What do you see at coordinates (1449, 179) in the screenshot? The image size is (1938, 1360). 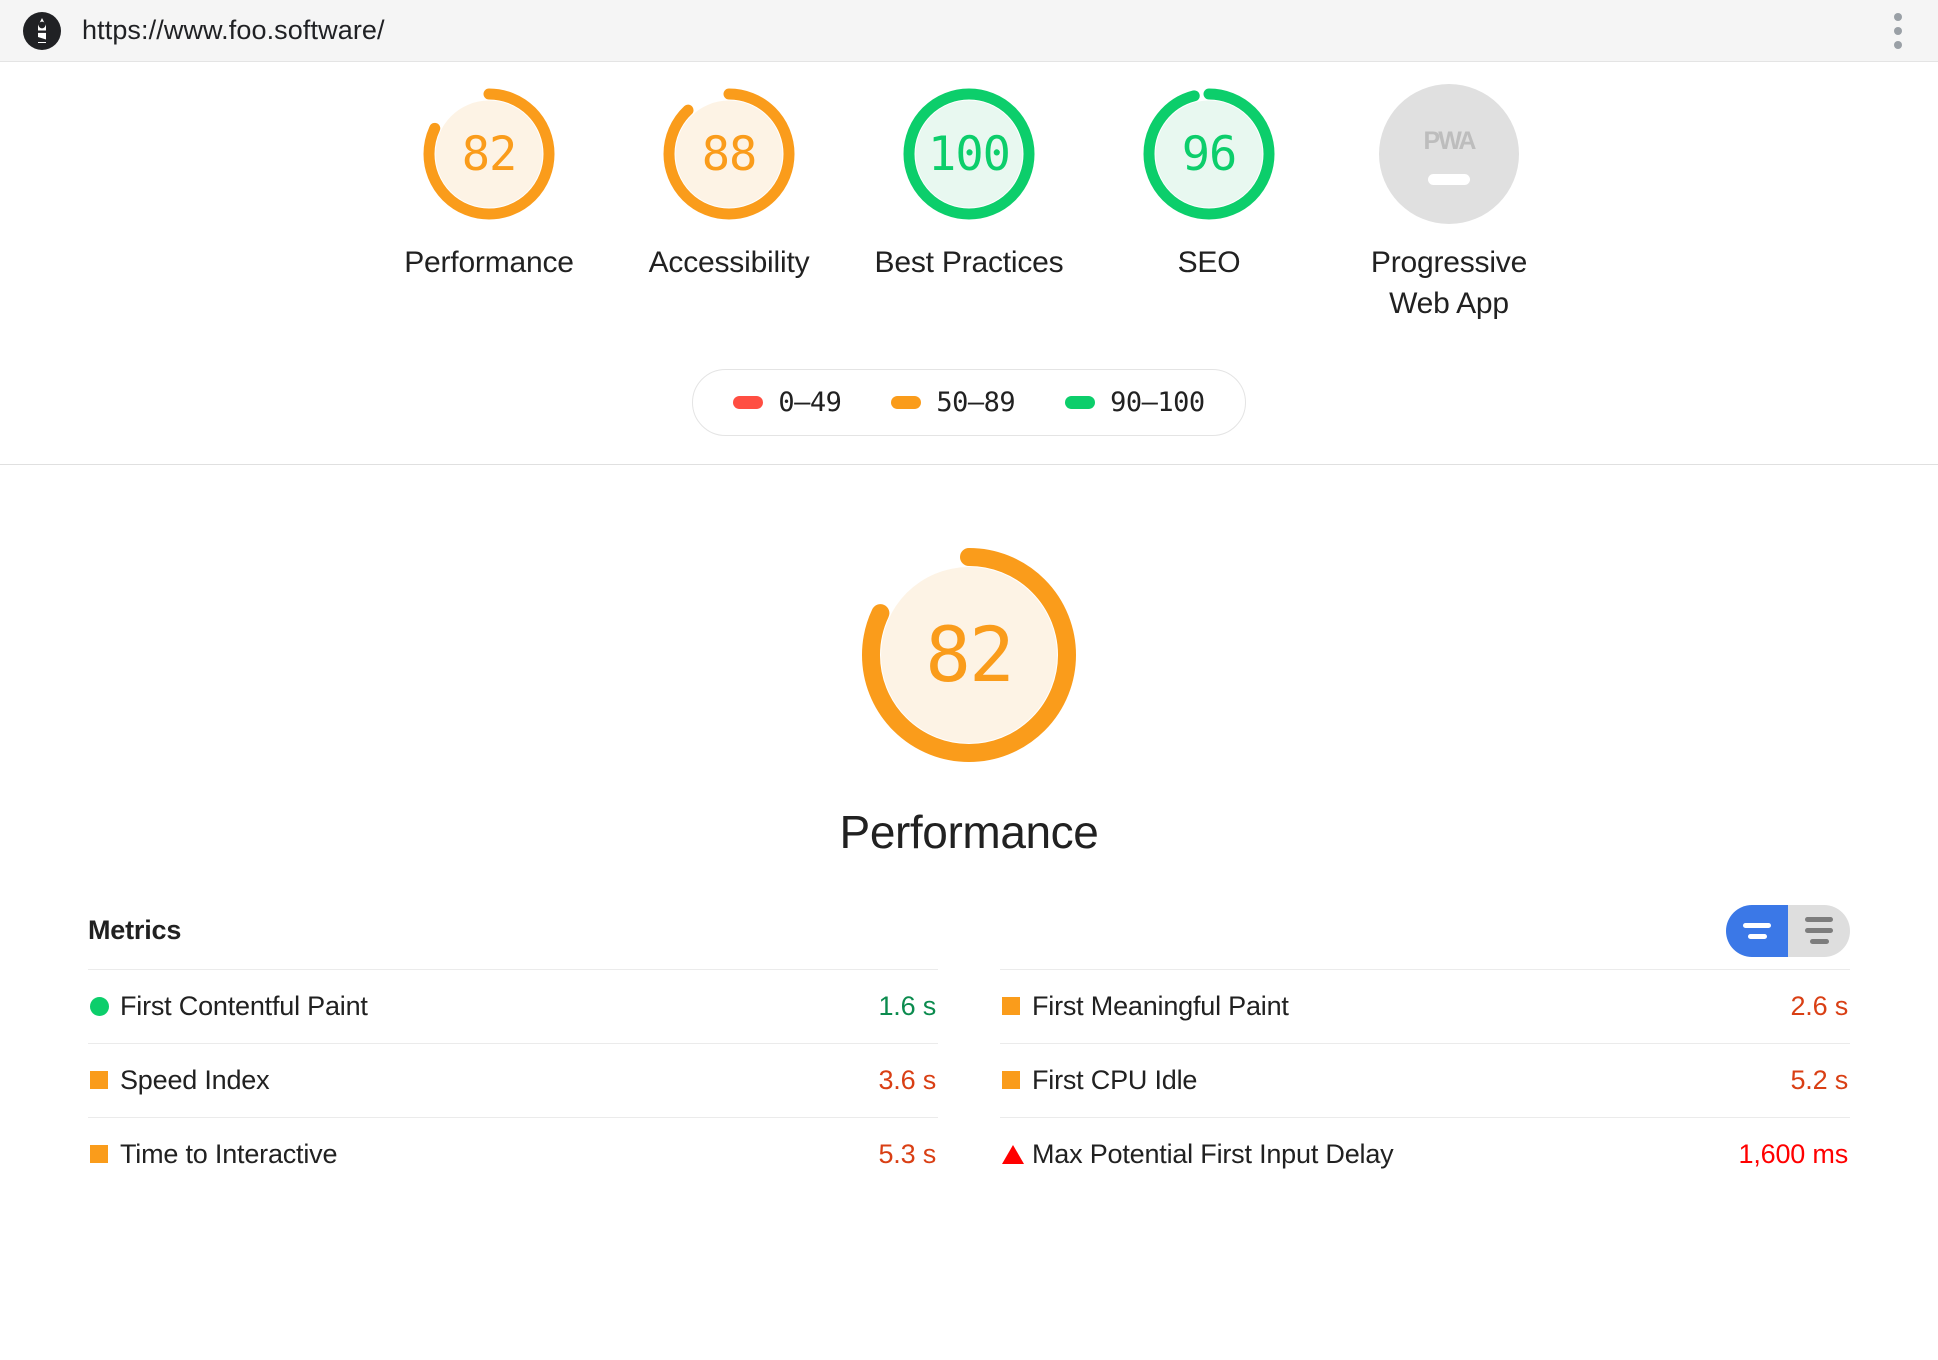 I see `pwa-dash-icon` at bounding box center [1449, 179].